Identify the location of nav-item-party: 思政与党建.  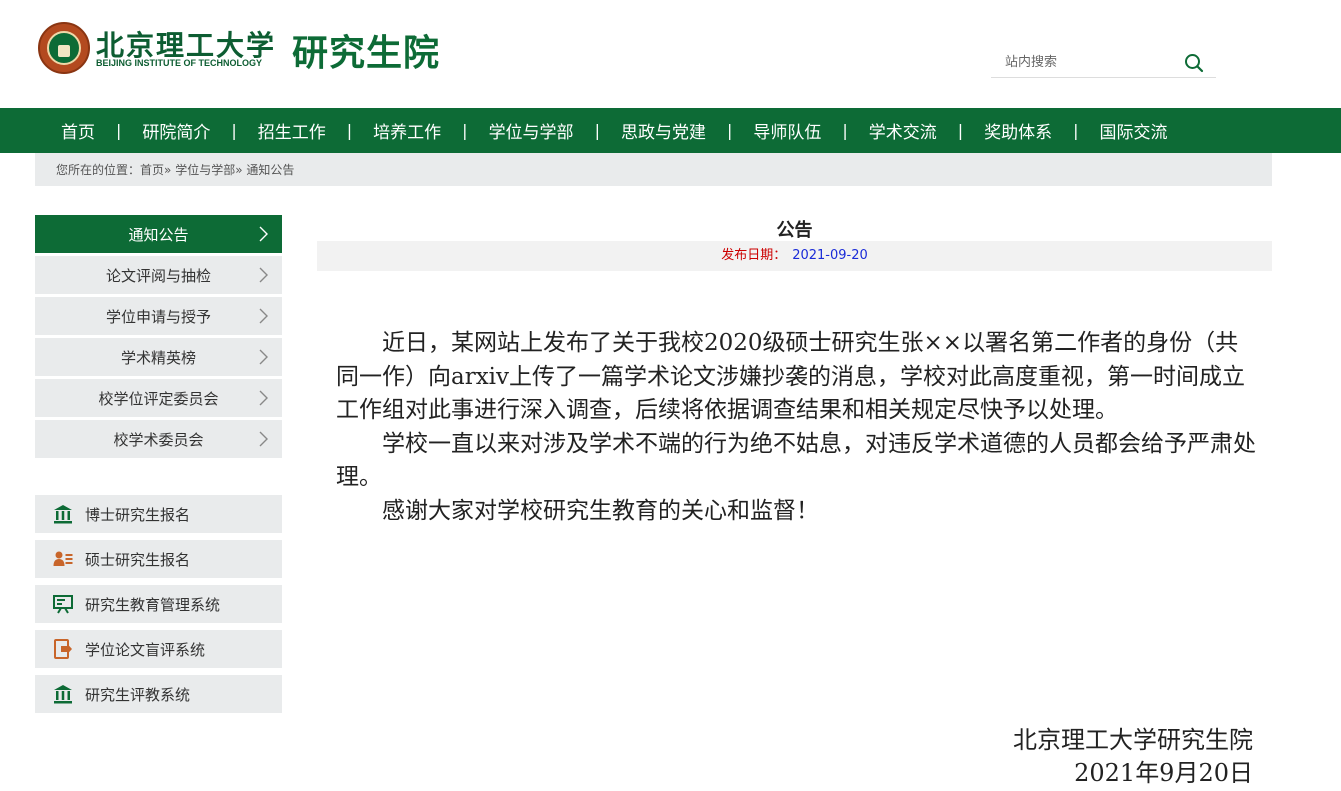
(663, 130).